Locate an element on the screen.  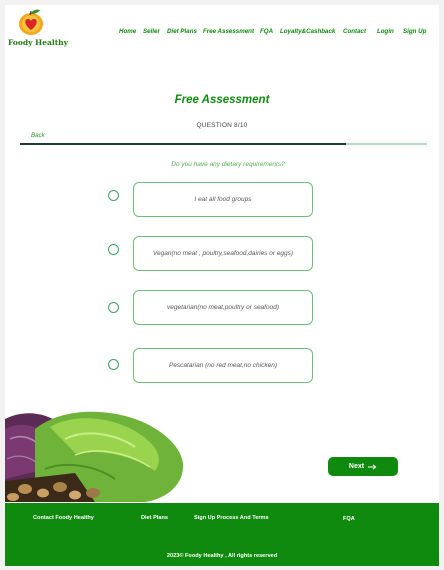
nav-free-assessment: Free Assessment is located at coordinates (228, 31).